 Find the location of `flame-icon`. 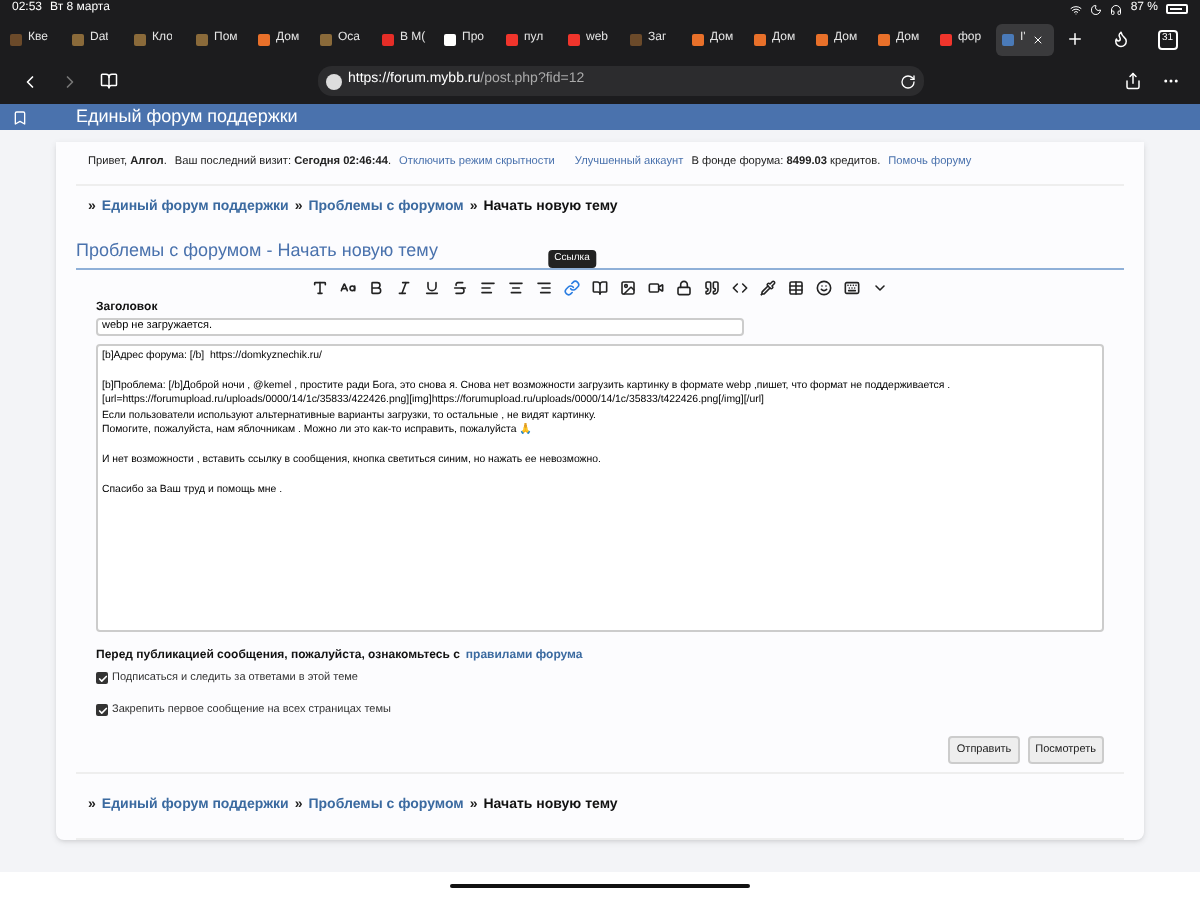

flame-icon is located at coordinates (1121, 39).